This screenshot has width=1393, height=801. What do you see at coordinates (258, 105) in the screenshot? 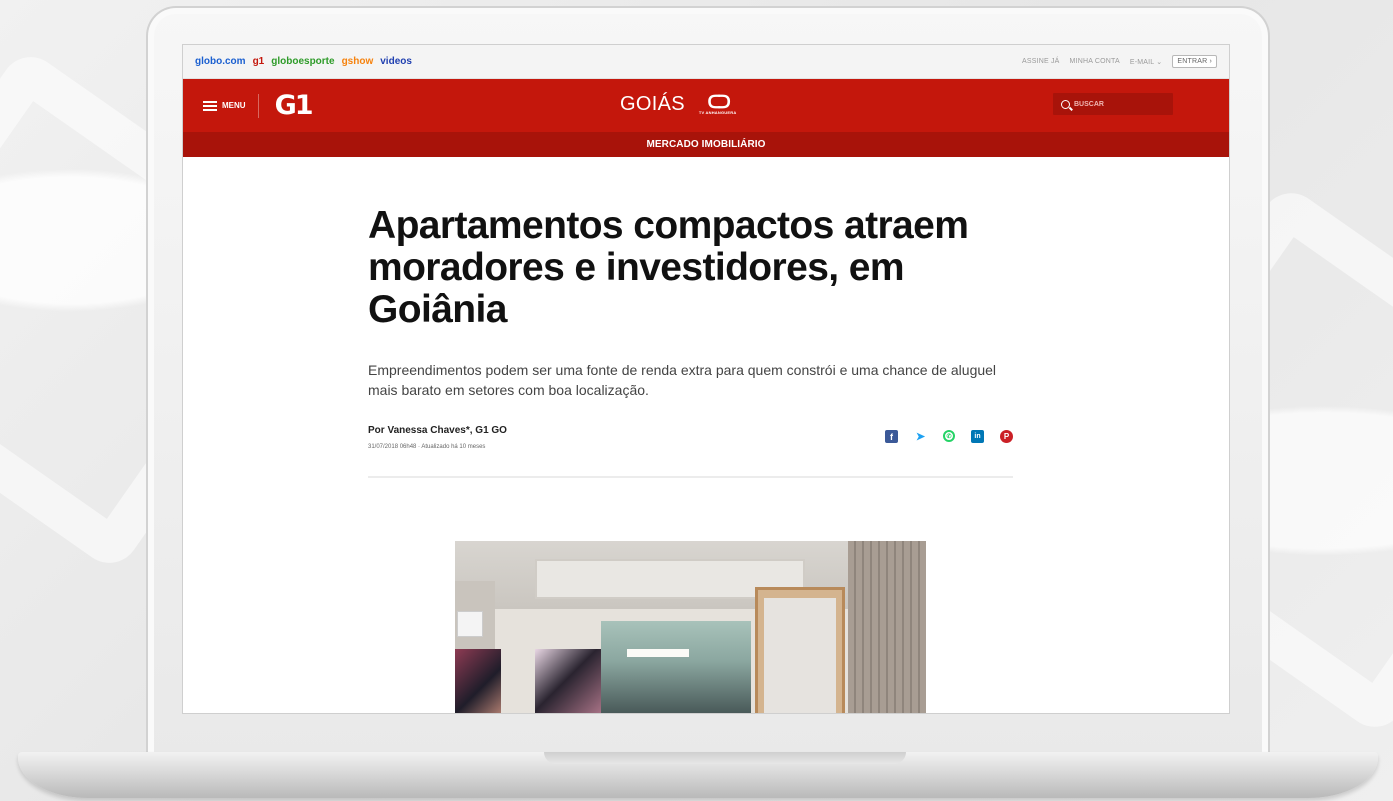
I see `header-divider` at bounding box center [258, 105].